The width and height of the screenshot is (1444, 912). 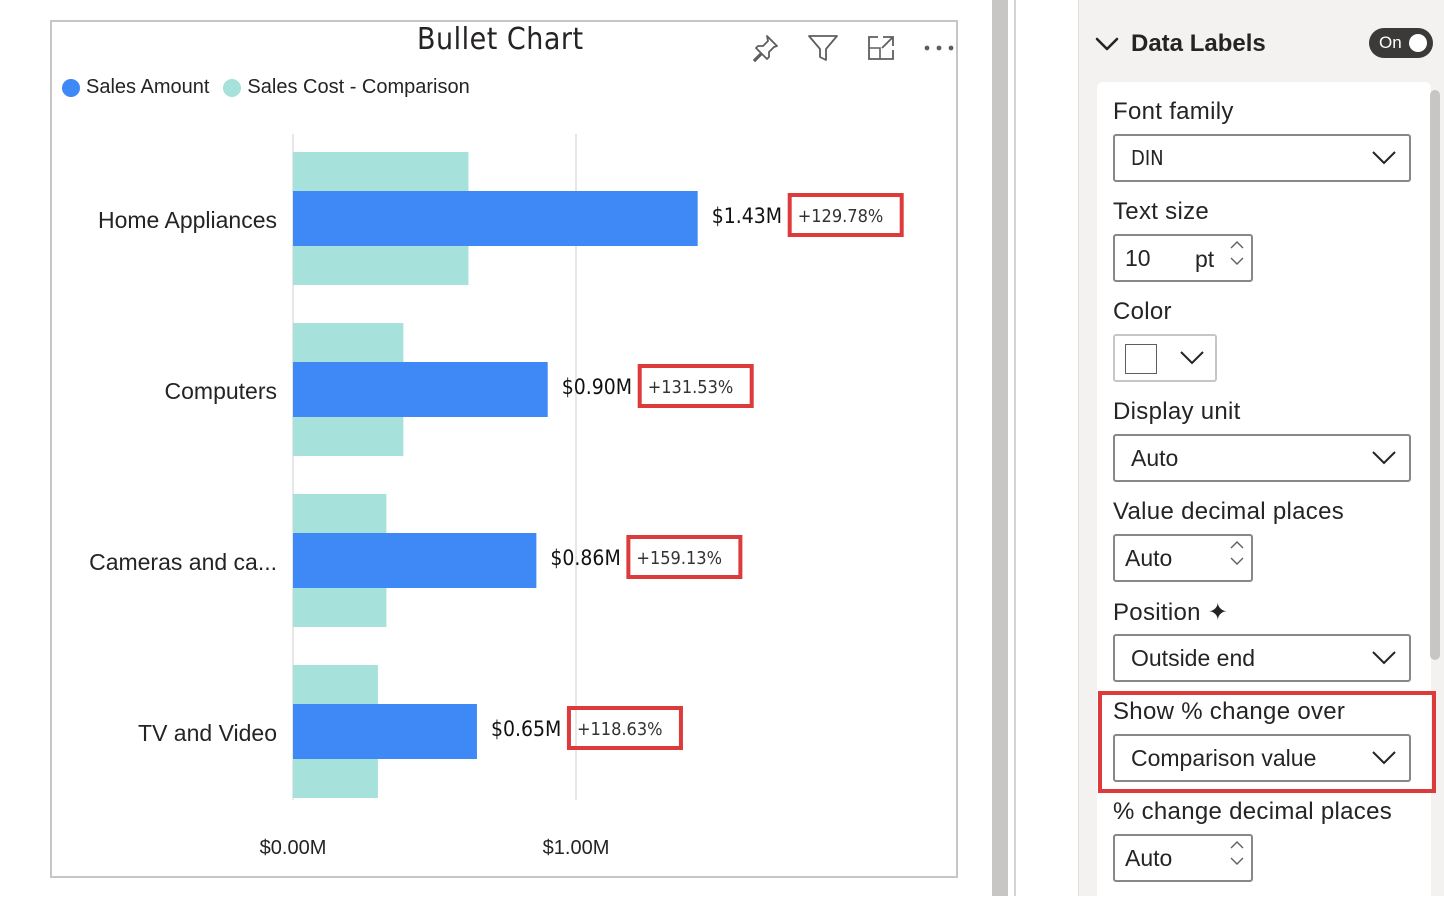 I want to click on category-label: Computers, so click(x=221, y=391).